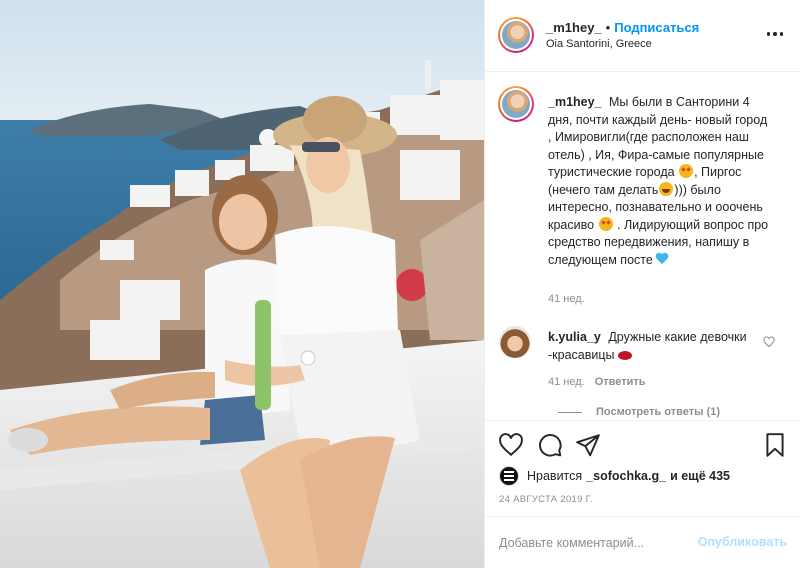 This screenshot has height=568, width=800. Describe the element at coordinates (574, 337) in the screenshot. I see `commenter-username: k.yulia_y` at that location.